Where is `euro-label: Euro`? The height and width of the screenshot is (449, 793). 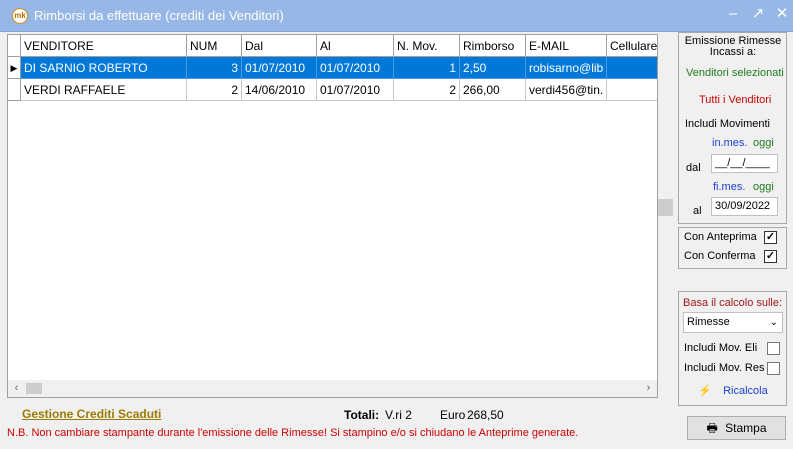 euro-label: Euro is located at coordinates (453, 415).